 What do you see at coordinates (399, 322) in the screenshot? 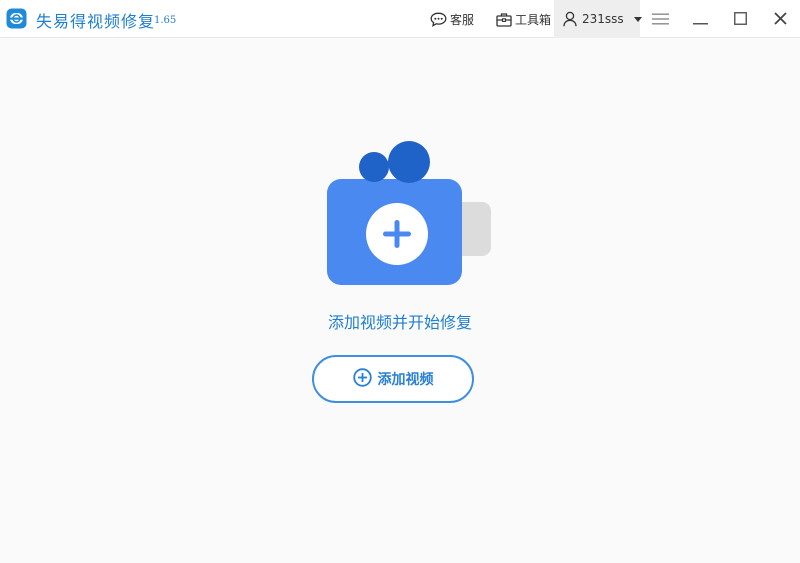
I see `headline-text: 添加视频并开始修复` at bounding box center [399, 322].